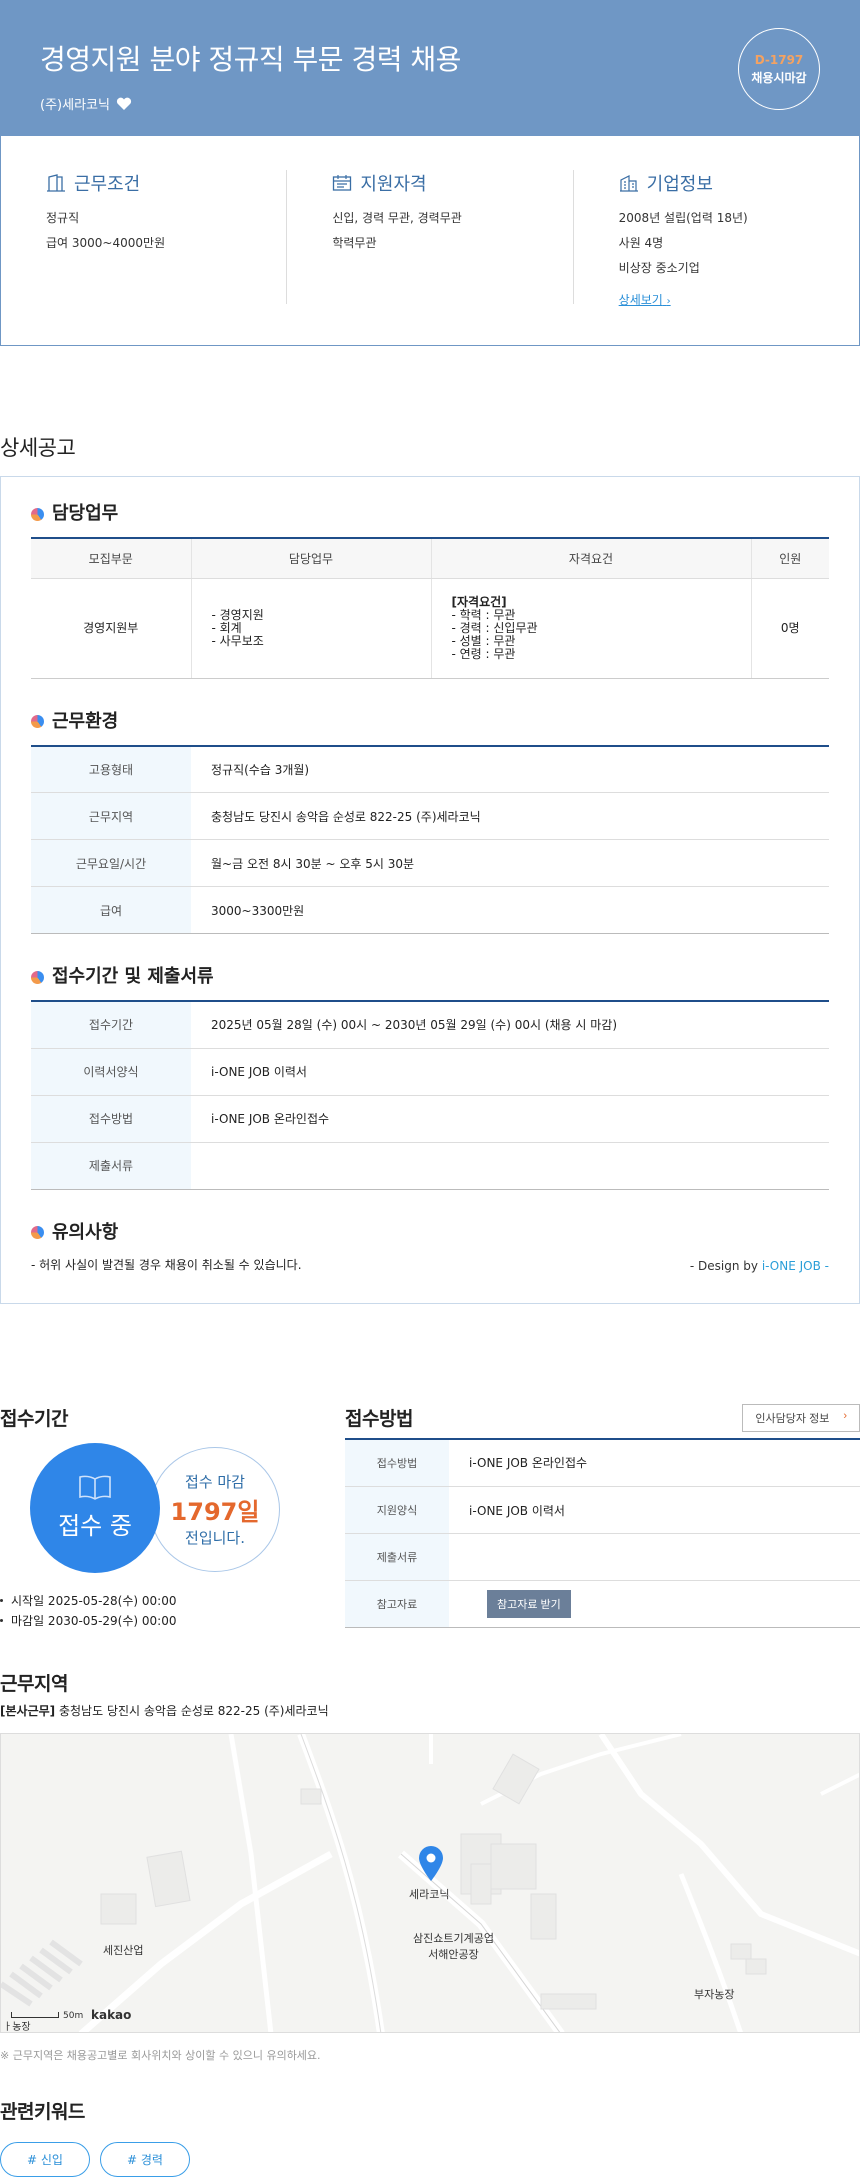 Image resolution: width=860 pixels, height=2177 pixels. Describe the element at coordinates (714, 1994) in the screenshot. I see `map-label-c: 부자농장` at that location.